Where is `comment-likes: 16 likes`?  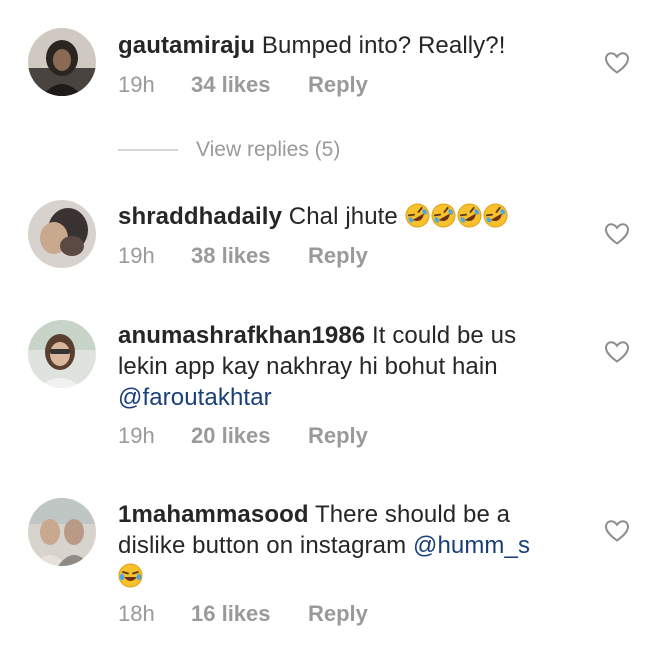 comment-likes: 16 likes is located at coordinates (249, 614).